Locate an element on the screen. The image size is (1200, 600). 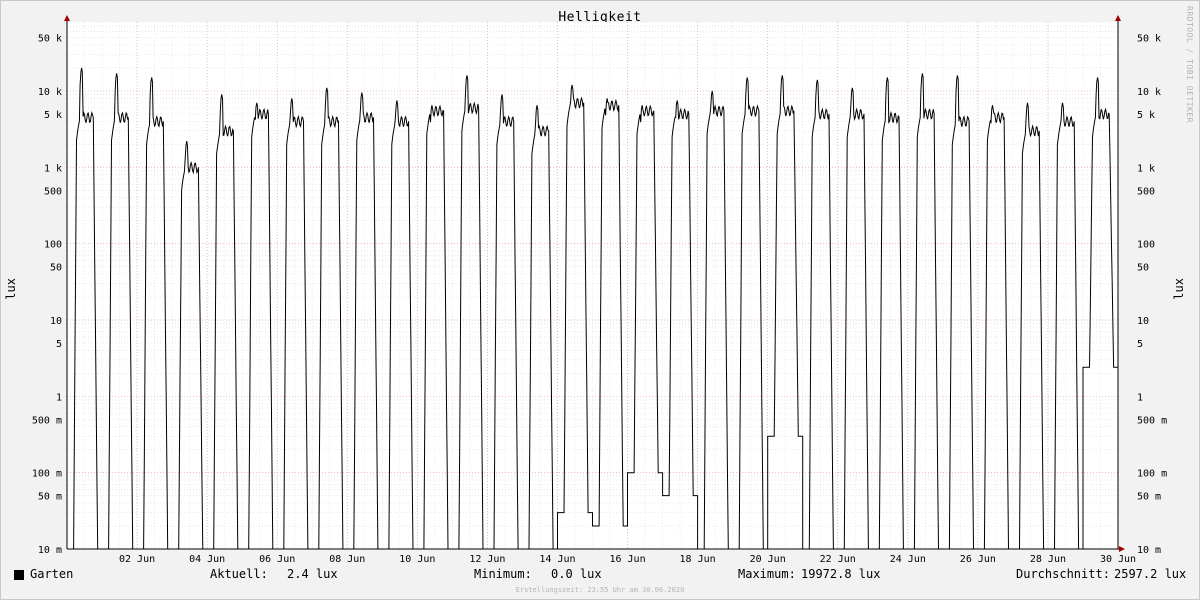
y-tick-label-left: 100 m is located at coordinates (47, 474).